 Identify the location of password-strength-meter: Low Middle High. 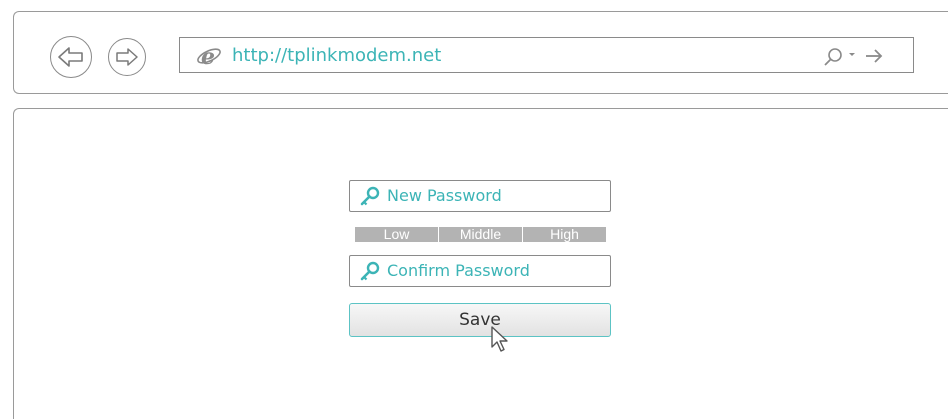
(480, 234).